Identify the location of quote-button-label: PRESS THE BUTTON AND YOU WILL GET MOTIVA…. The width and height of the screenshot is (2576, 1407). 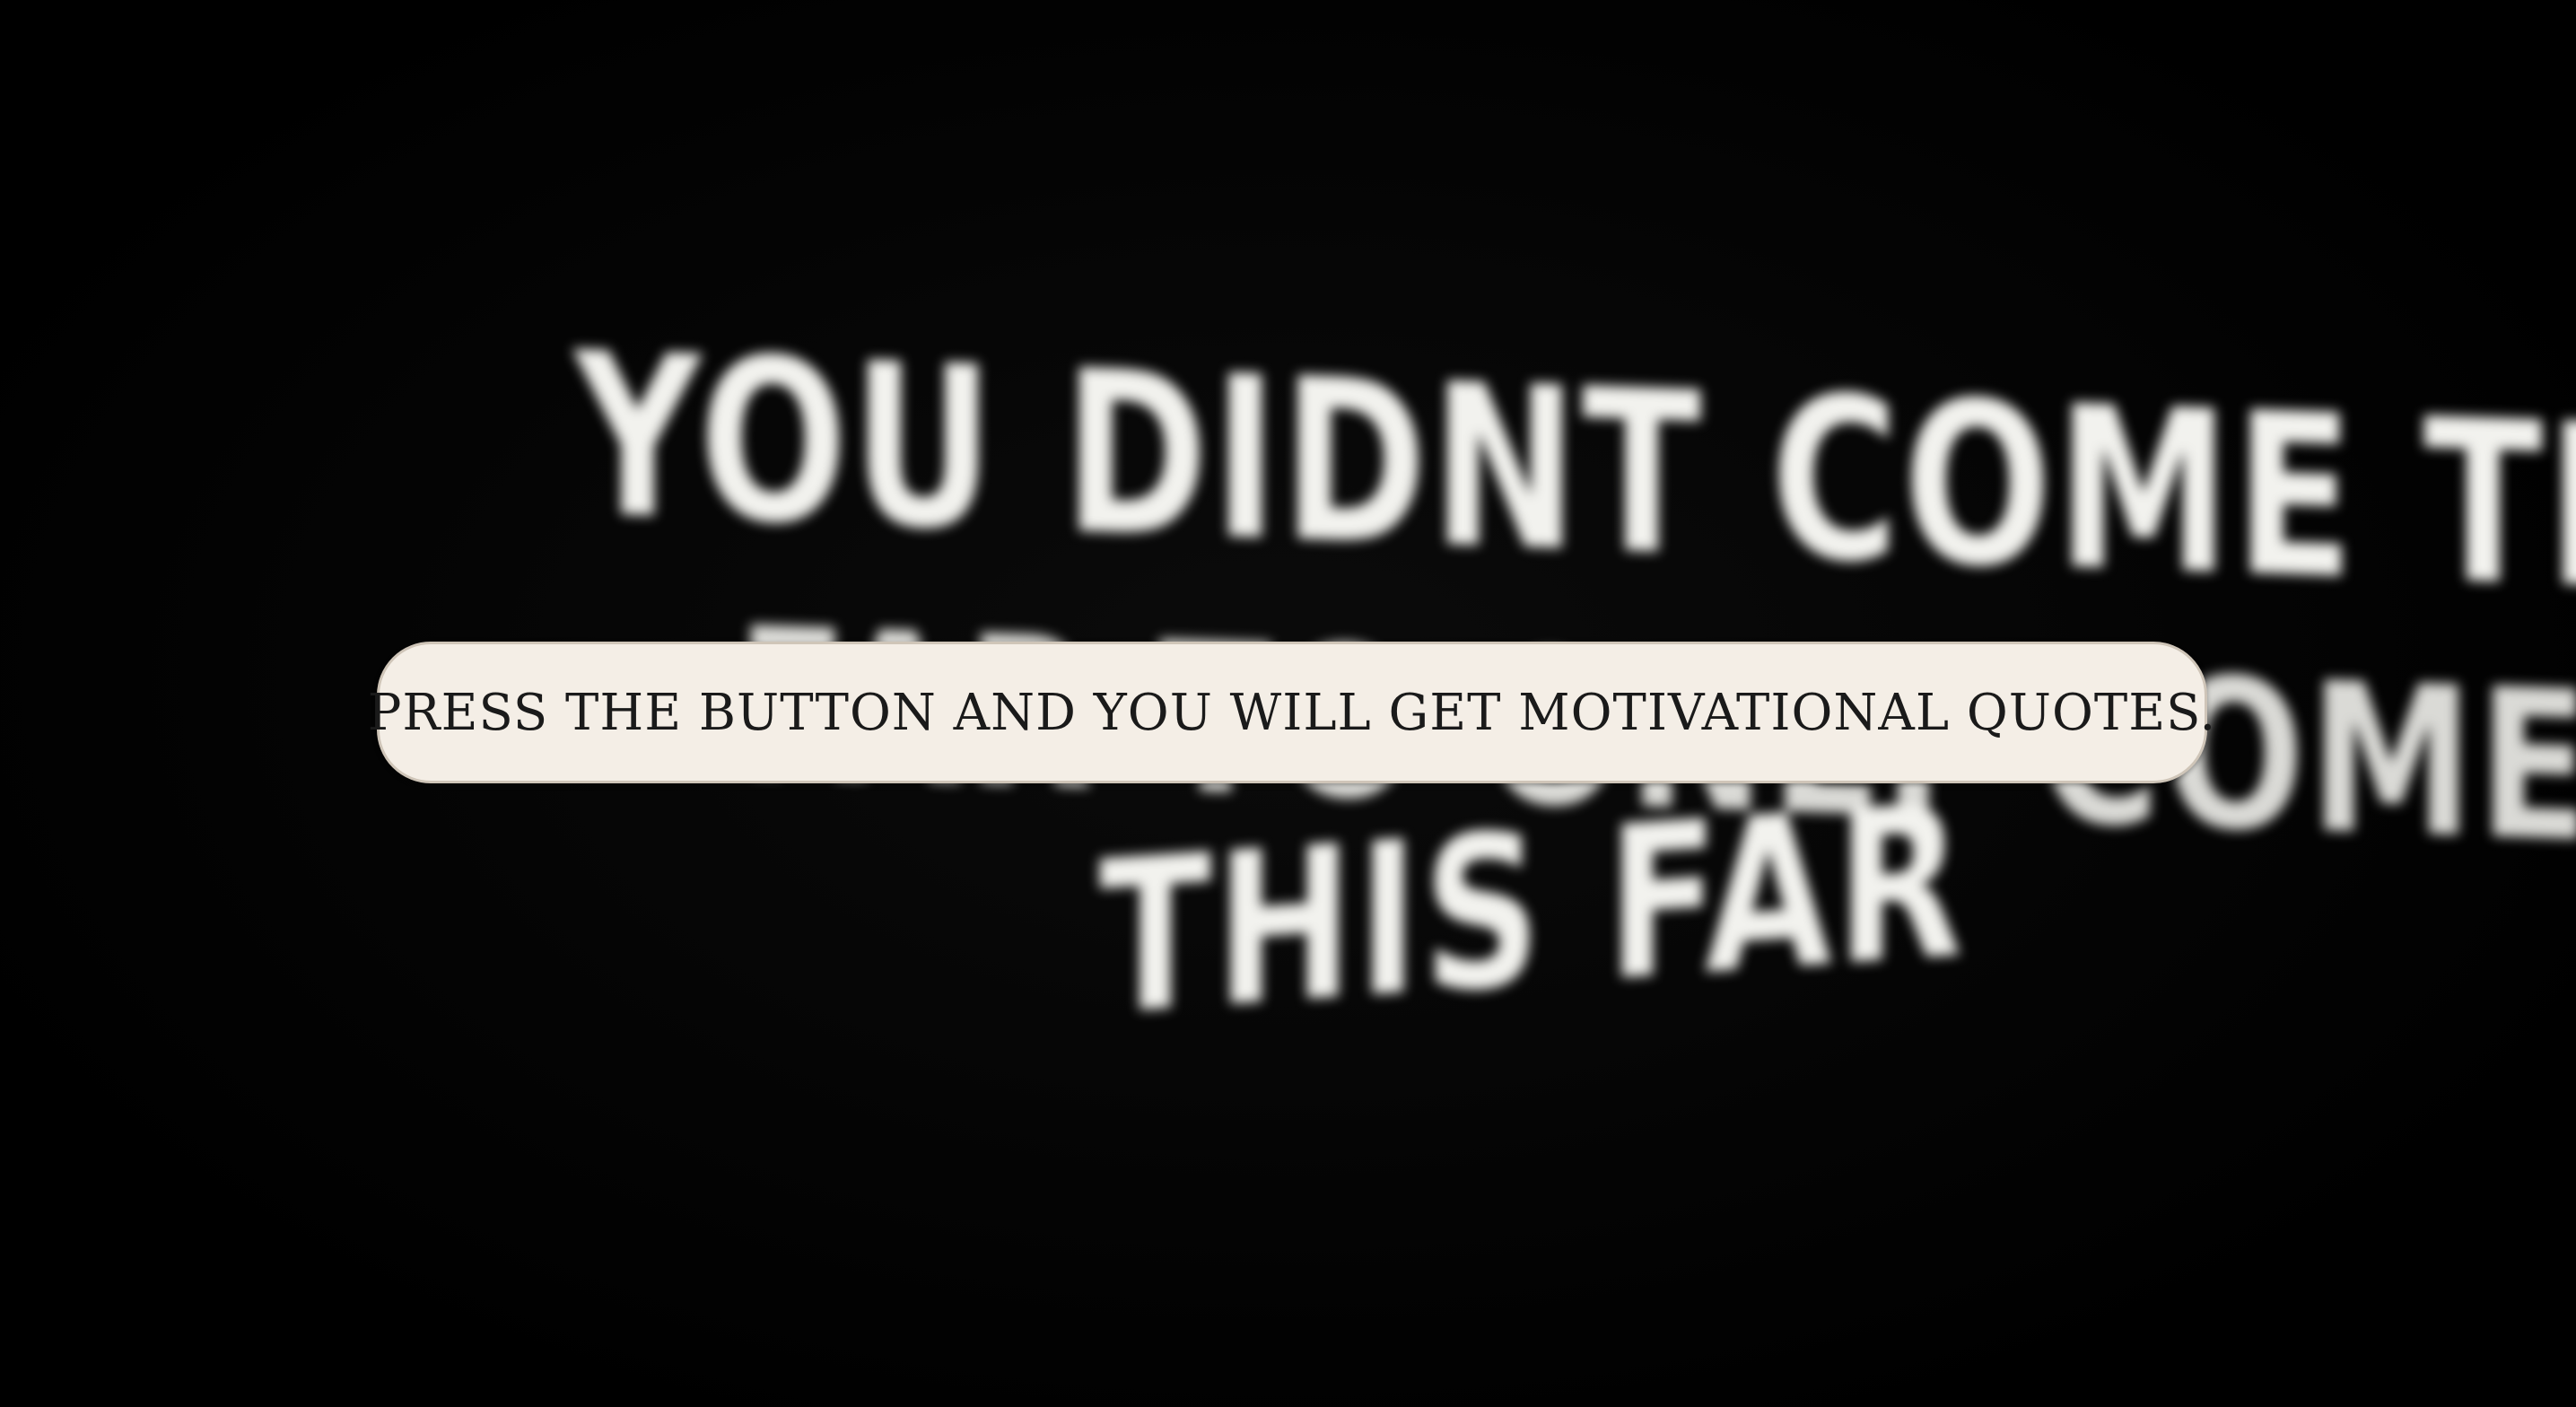
(1292, 713).